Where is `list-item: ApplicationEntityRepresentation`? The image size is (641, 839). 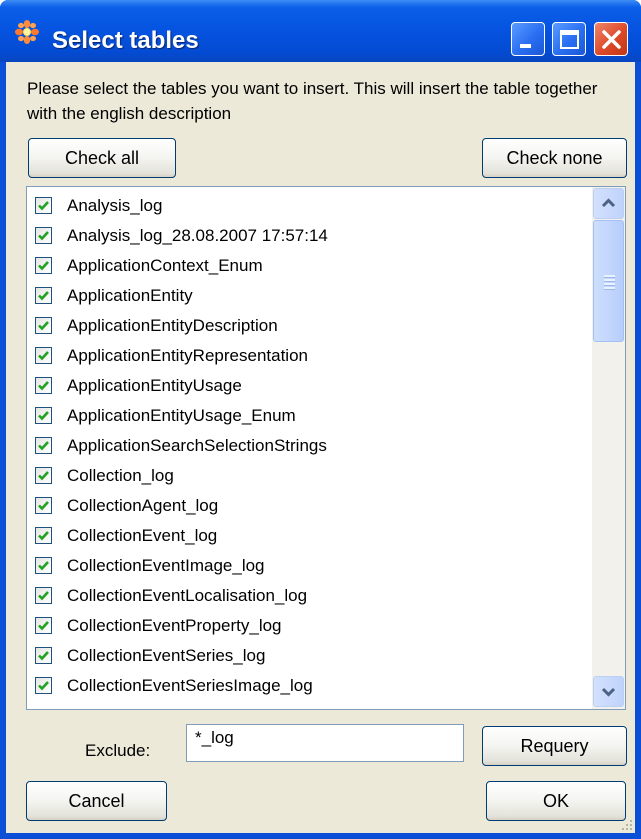 list-item: ApplicationEntityRepresentation is located at coordinates (309, 356).